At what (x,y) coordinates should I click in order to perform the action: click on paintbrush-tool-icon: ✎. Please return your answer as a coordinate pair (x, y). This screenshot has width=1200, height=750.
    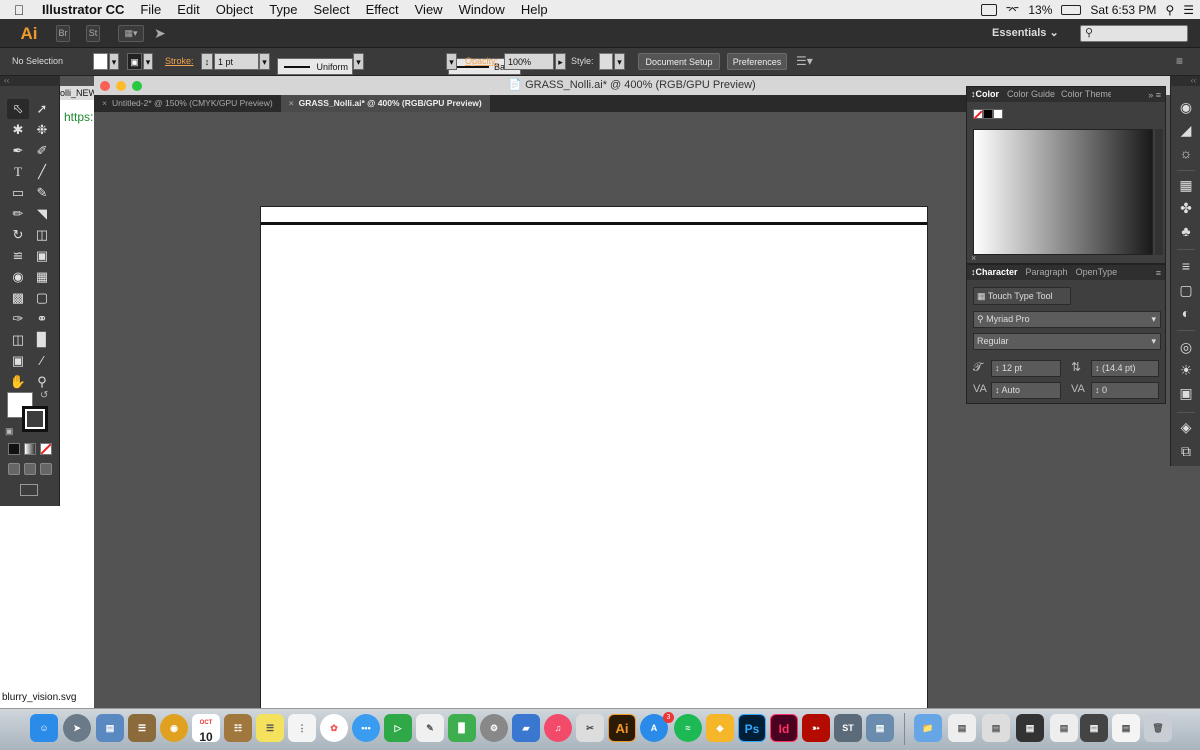
    Looking at the image, I should click on (42, 193).